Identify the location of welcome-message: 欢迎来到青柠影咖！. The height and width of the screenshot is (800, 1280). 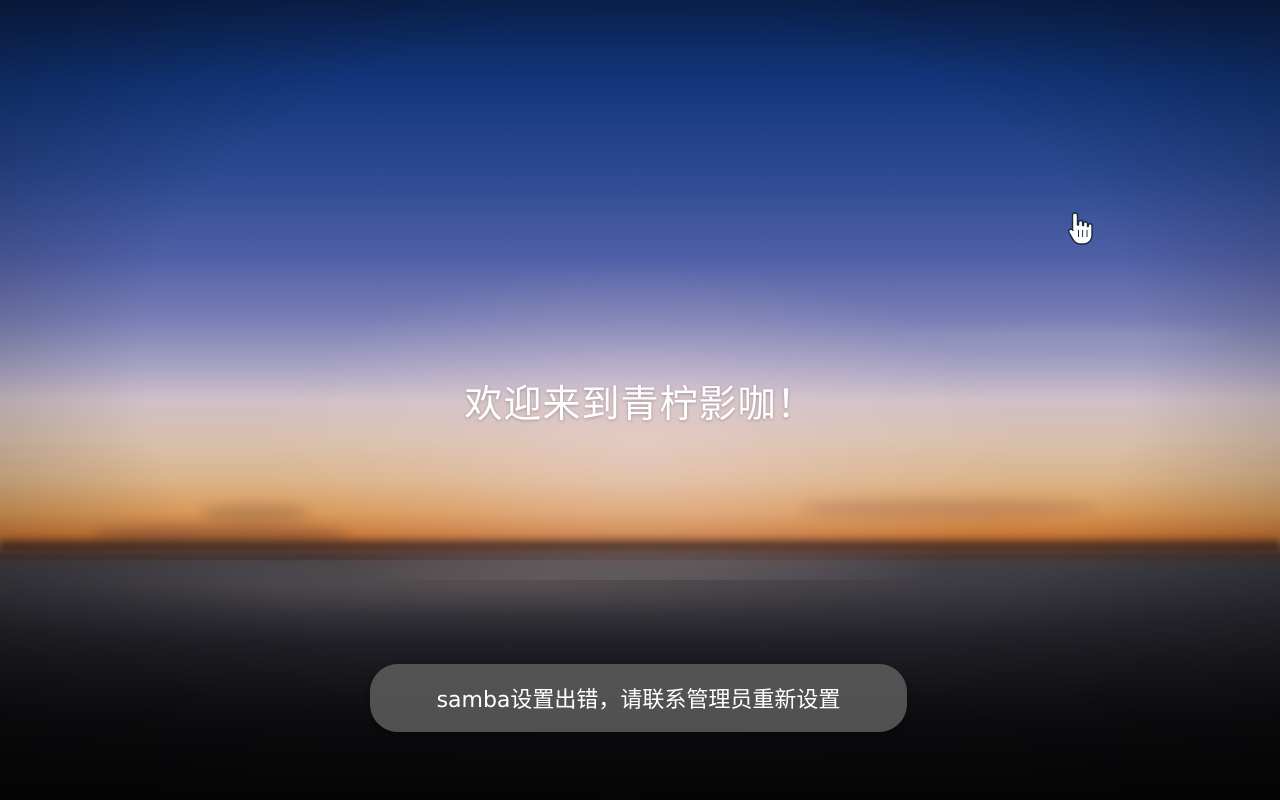
(640, 404).